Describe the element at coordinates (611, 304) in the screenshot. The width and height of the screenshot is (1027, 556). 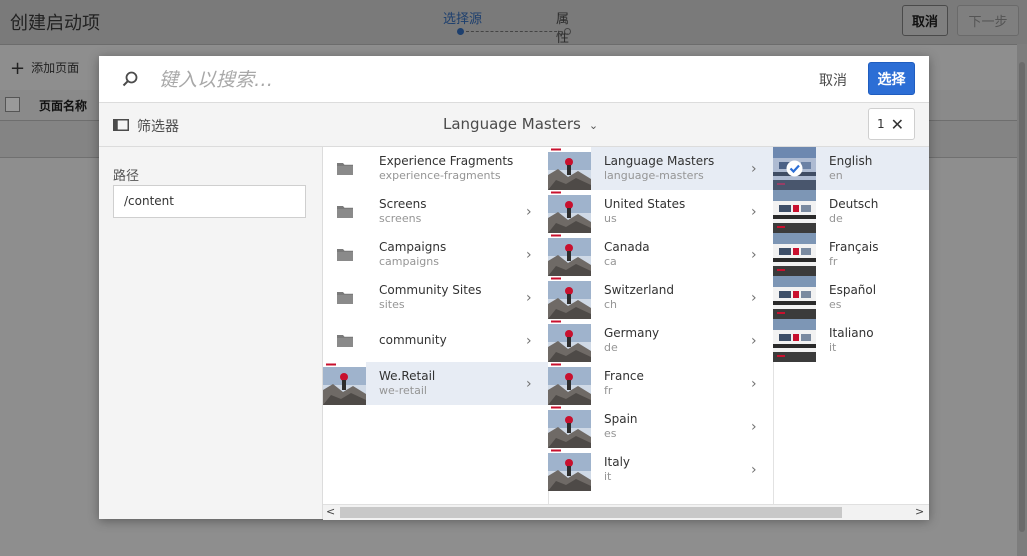
I see `item-subtitle: ch` at that location.